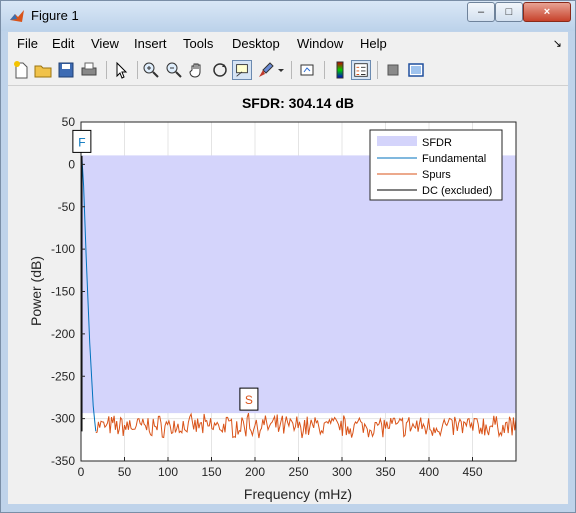 This screenshot has width=576, height=513. What do you see at coordinates (385, 472) in the screenshot?
I see `x-tick-label: 350` at bounding box center [385, 472].